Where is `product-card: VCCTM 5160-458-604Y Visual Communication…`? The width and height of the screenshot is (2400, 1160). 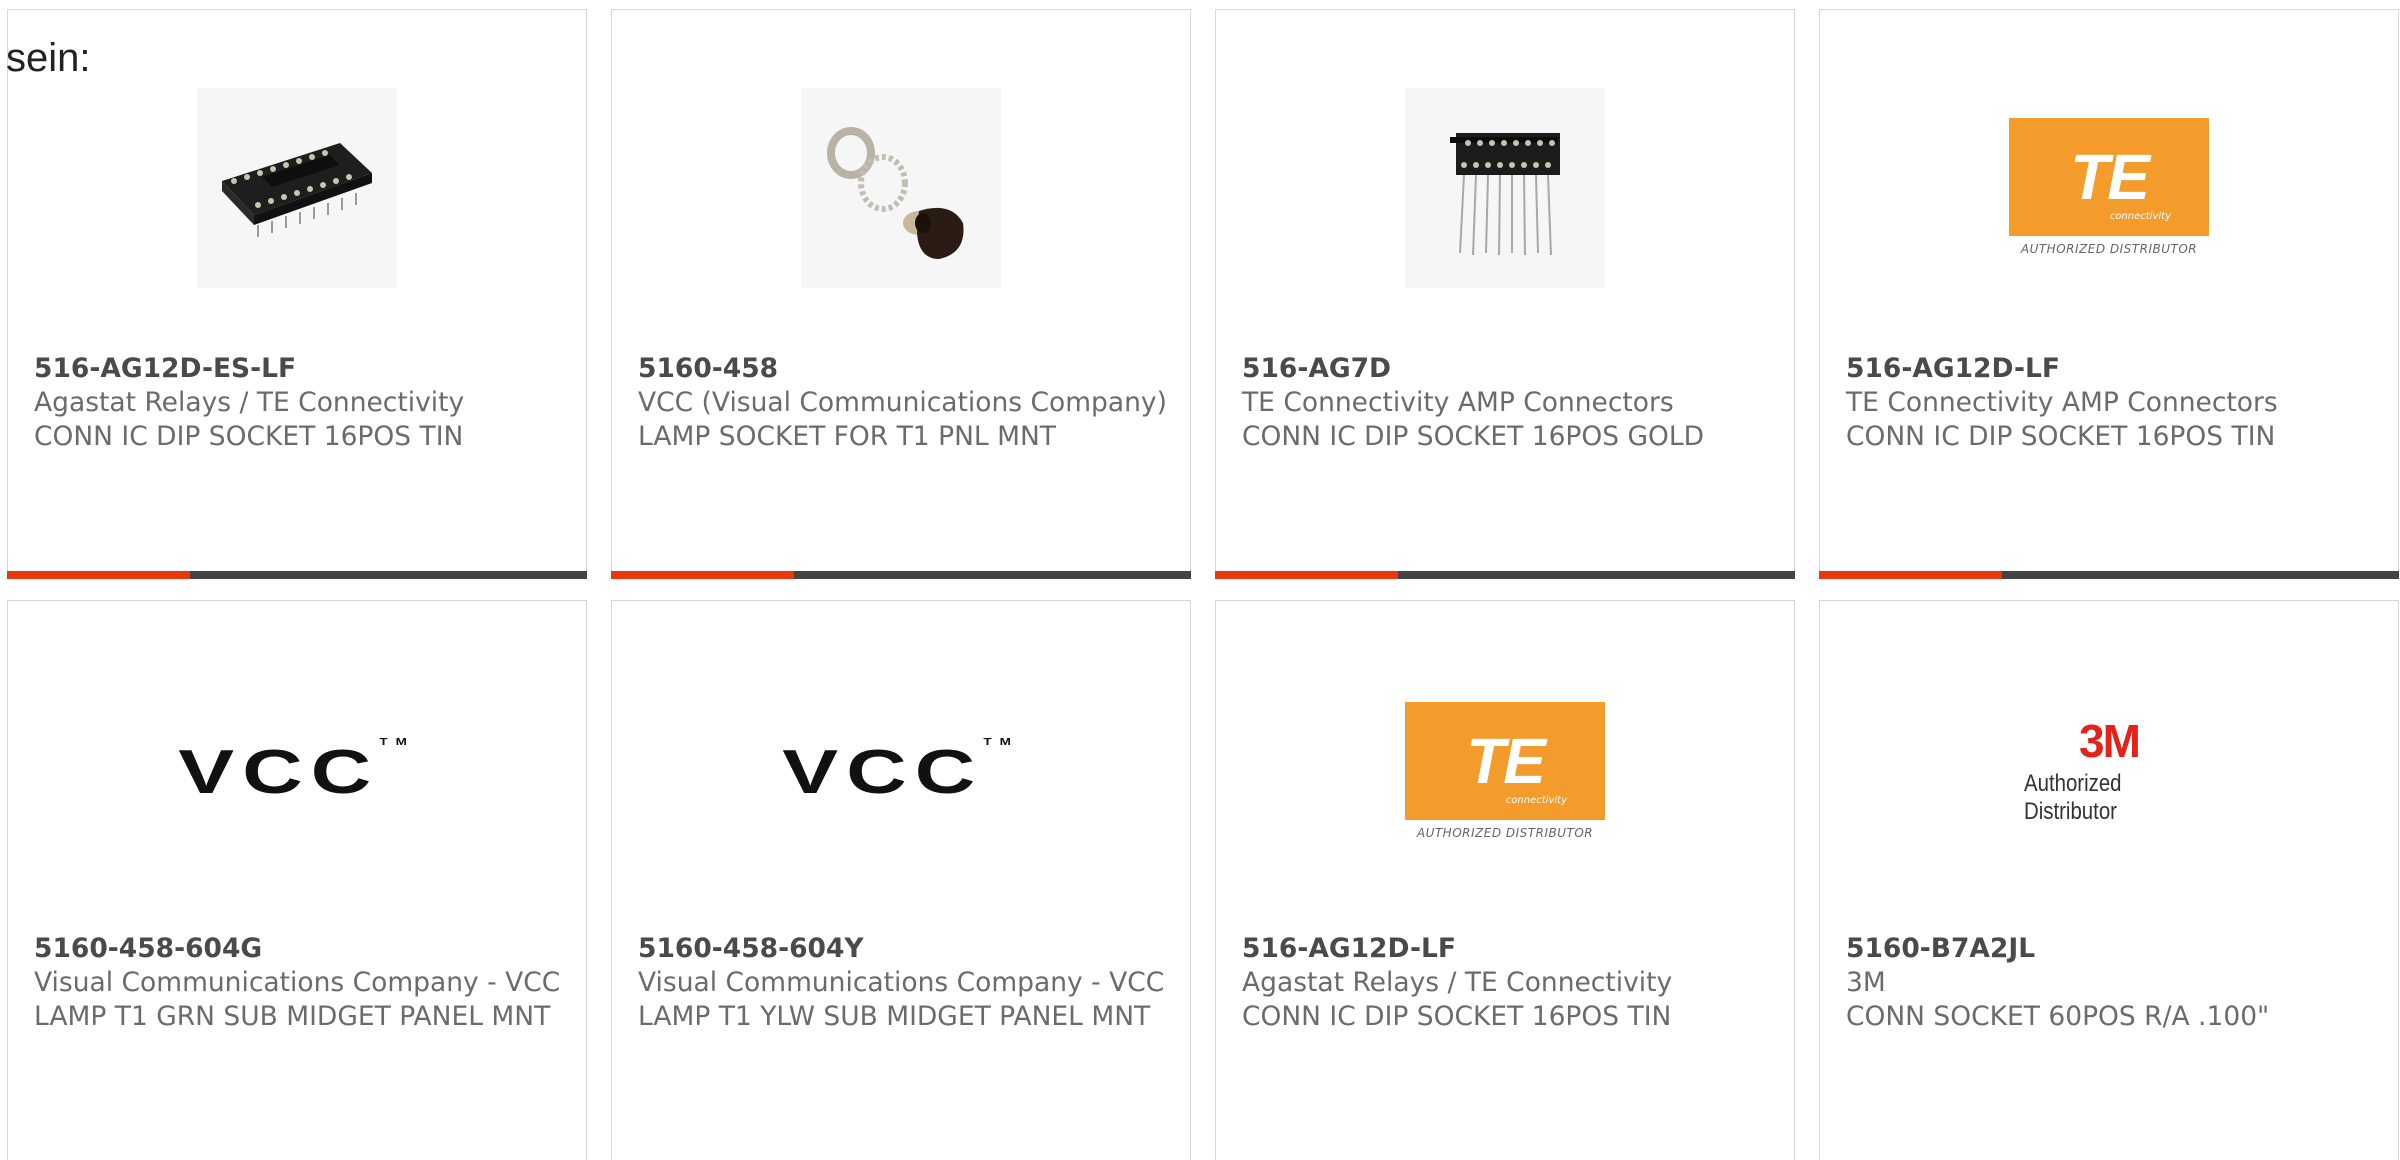 product-card: VCCTM 5160-458-604Y Visual Communication… is located at coordinates (901, 880).